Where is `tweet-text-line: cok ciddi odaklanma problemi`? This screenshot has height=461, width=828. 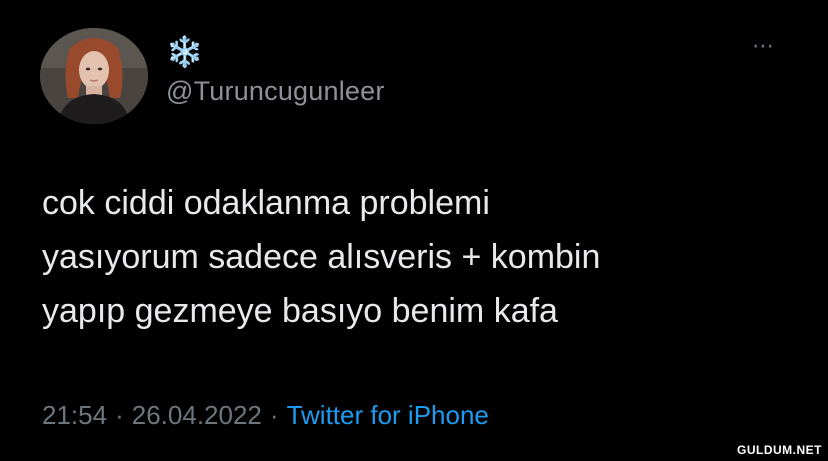
tweet-text-line: cok ciddi odaklanma problemi is located at coordinates (266, 203).